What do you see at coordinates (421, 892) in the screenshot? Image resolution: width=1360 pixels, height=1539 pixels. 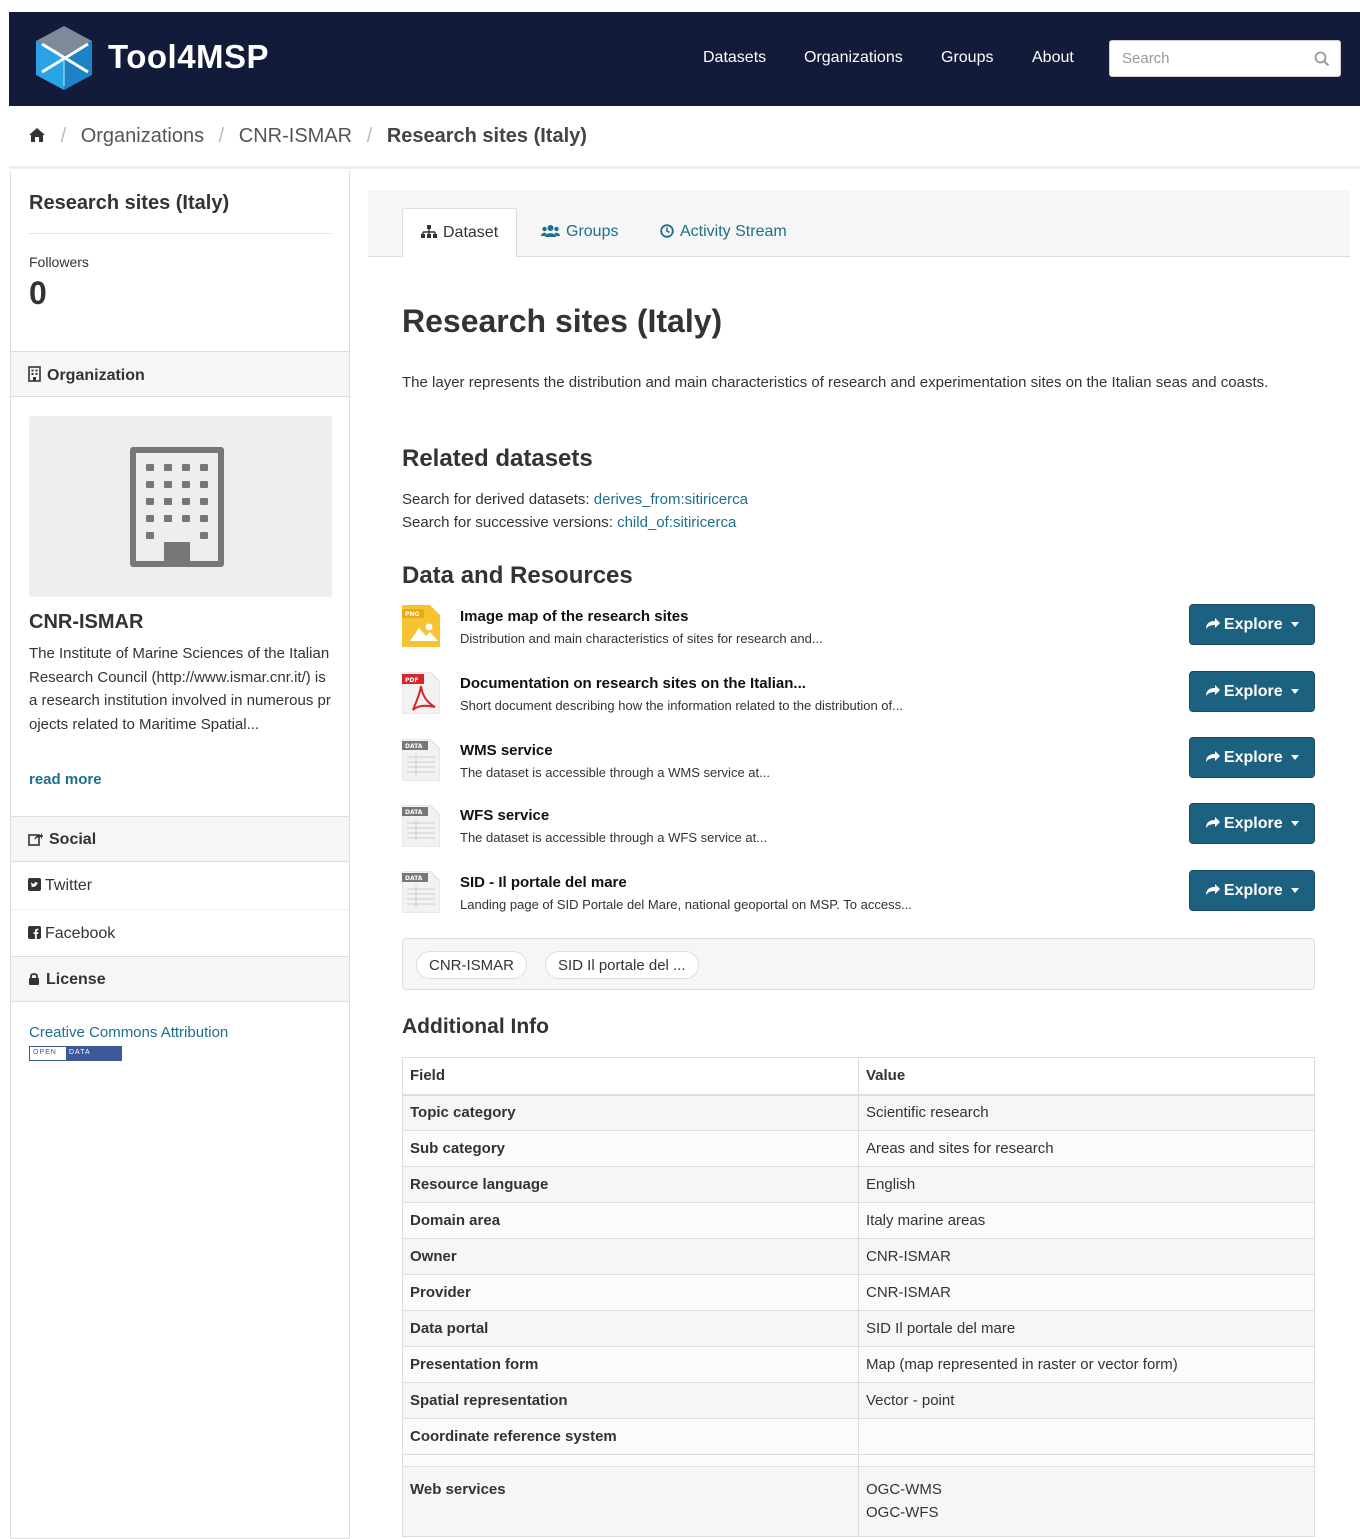 I see `data-format-icon: DATA` at bounding box center [421, 892].